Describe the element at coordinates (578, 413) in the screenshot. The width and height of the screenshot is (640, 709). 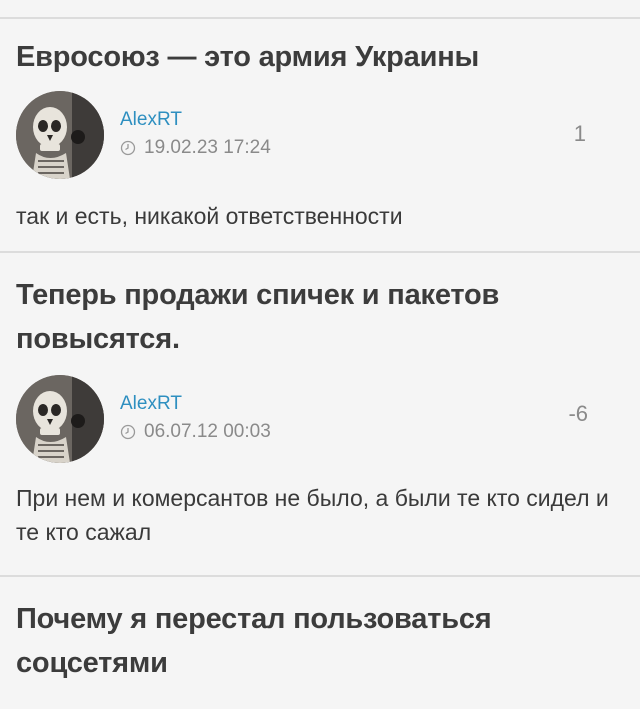
I see `comment-rating: -6` at that location.